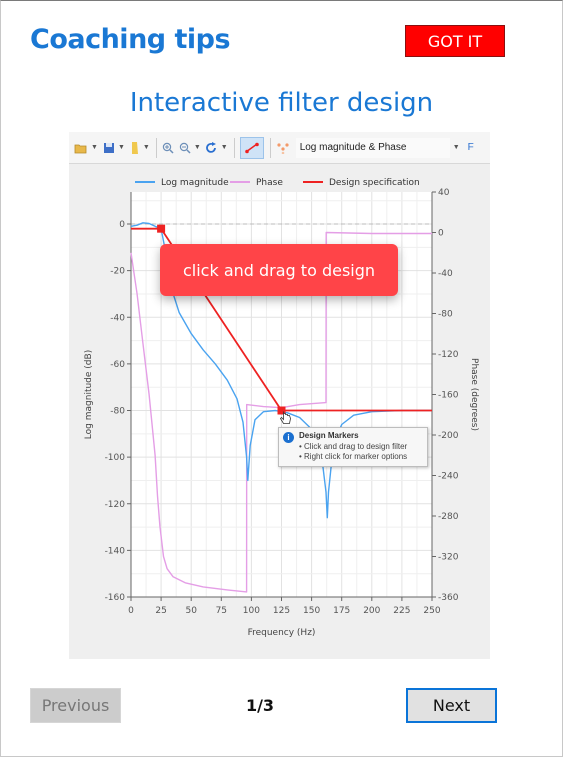  Describe the element at coordinates (195, 183) in the screenshot. I see `legend-label: Log magnitude` at that location.